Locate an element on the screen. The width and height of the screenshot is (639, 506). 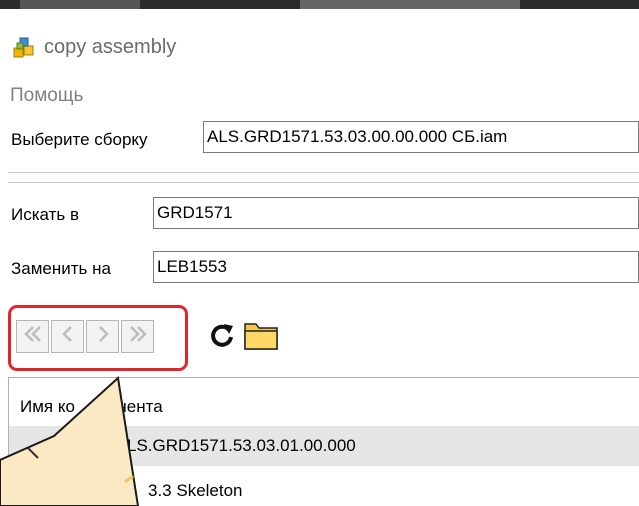
last-icon is located at coordinates (138, 336).